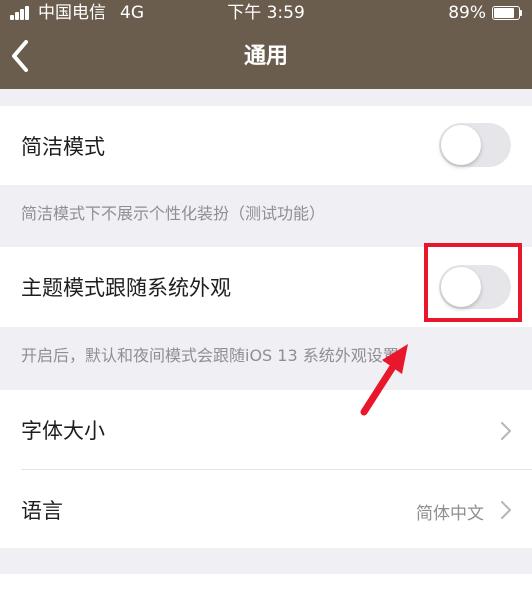 The width and height of the screenshot is (532, 597). Describe the element at coordinates (210, 355) in the screenshot. I see `theme-caption: 开启后，默认和夜间模式会跟随iOS 13 系统外观设置` at that location.